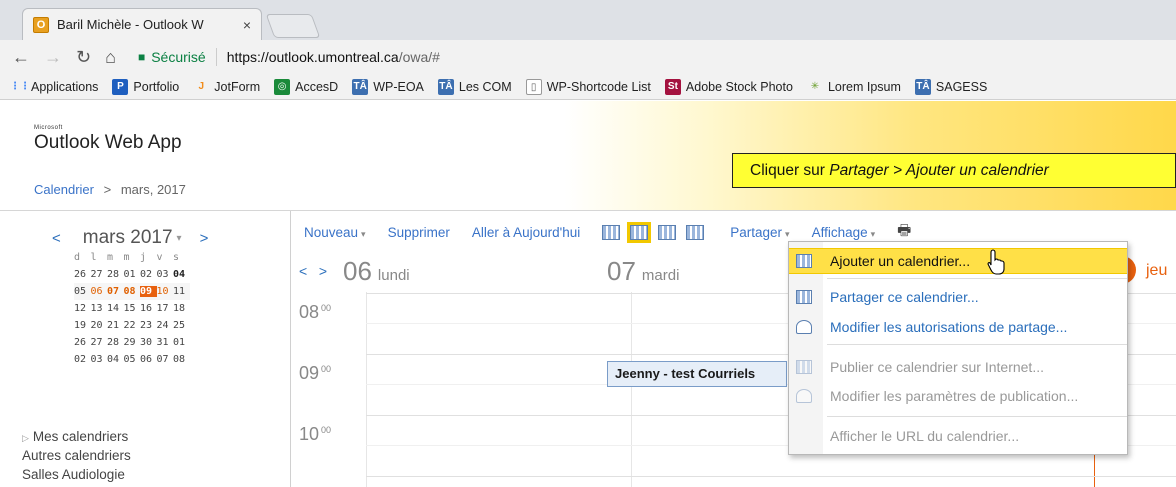 Image resolution: width=1176 pixels, height=487 pixels. What do you see at coordinates (854, 87) in the screenshot?
I see `bookmark-item: ✳ Lorem Ipsum` at bounding box center [854, 87].